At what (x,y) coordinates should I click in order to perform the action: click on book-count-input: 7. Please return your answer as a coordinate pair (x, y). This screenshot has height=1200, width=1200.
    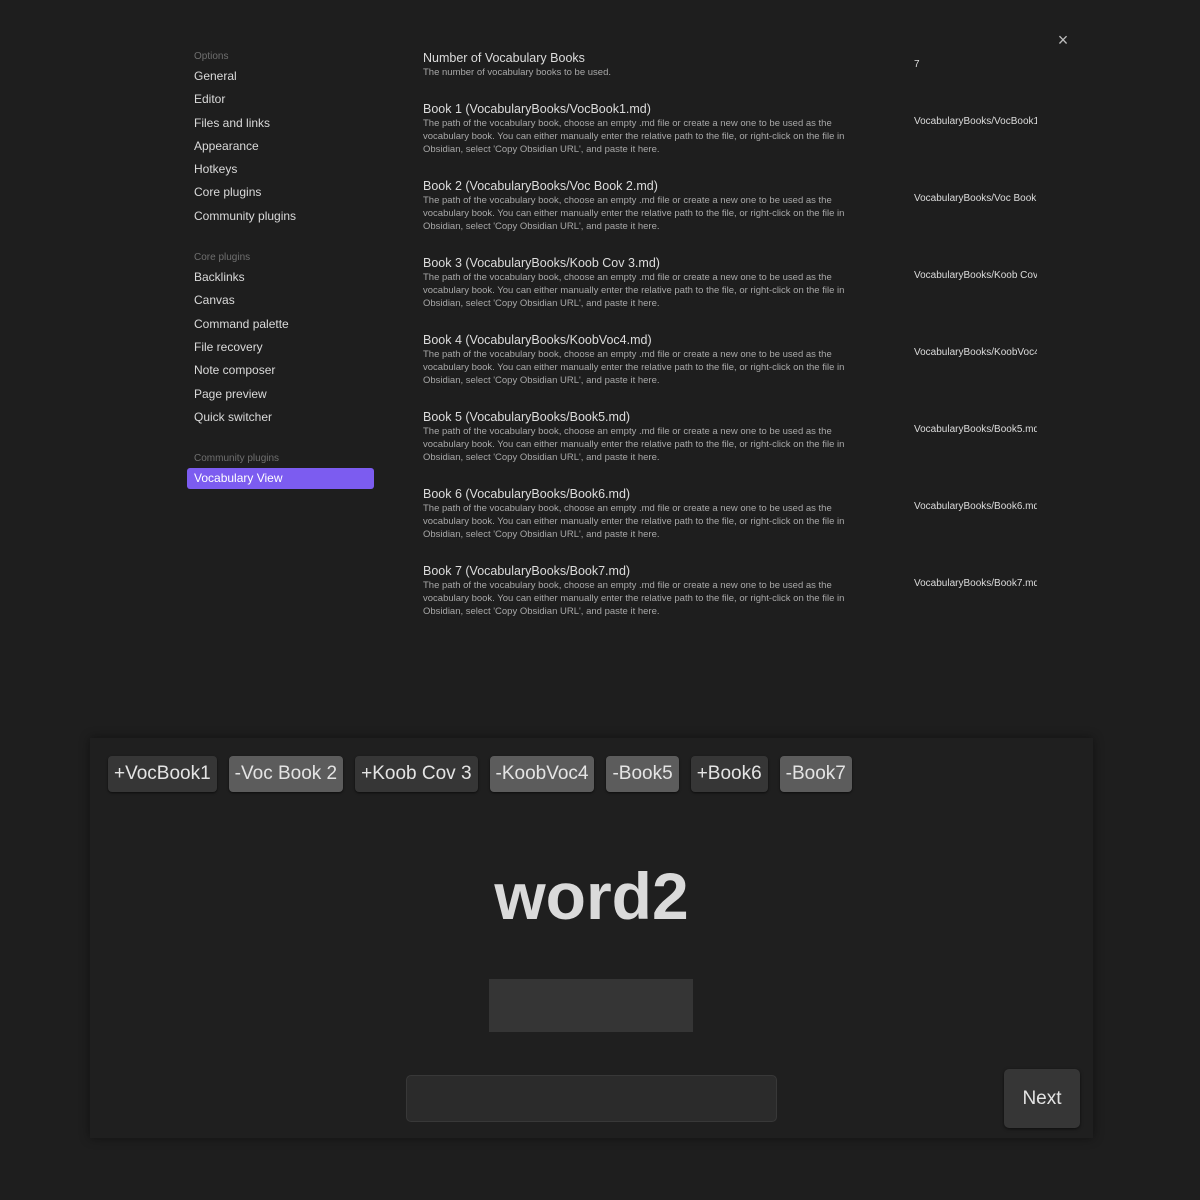
    Looking at the image, I should click on (975, 64).